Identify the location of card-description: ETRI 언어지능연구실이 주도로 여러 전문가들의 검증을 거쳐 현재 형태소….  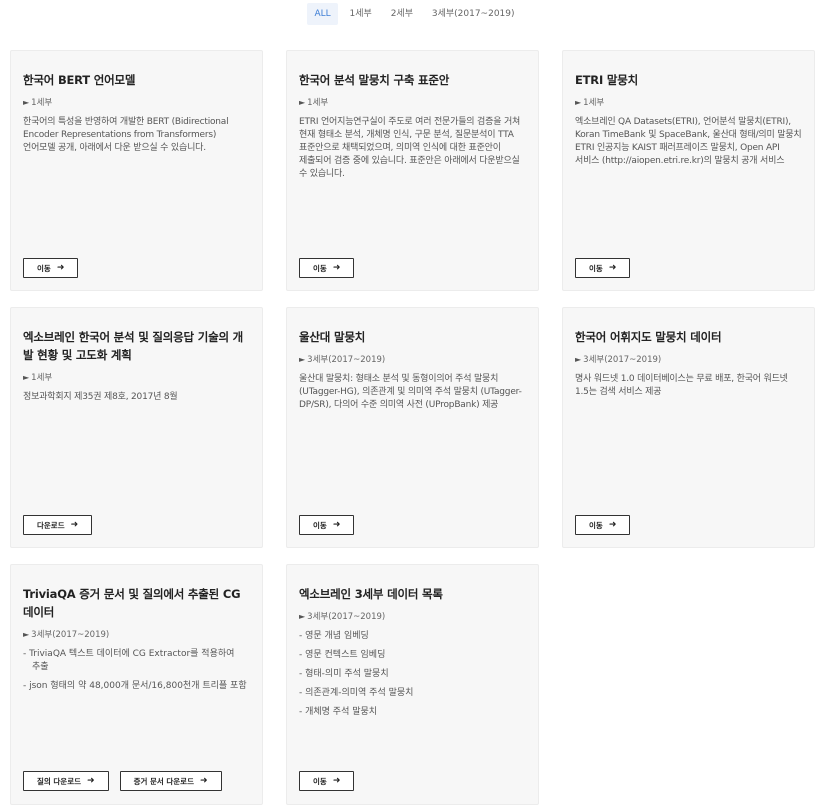
(410, 148).